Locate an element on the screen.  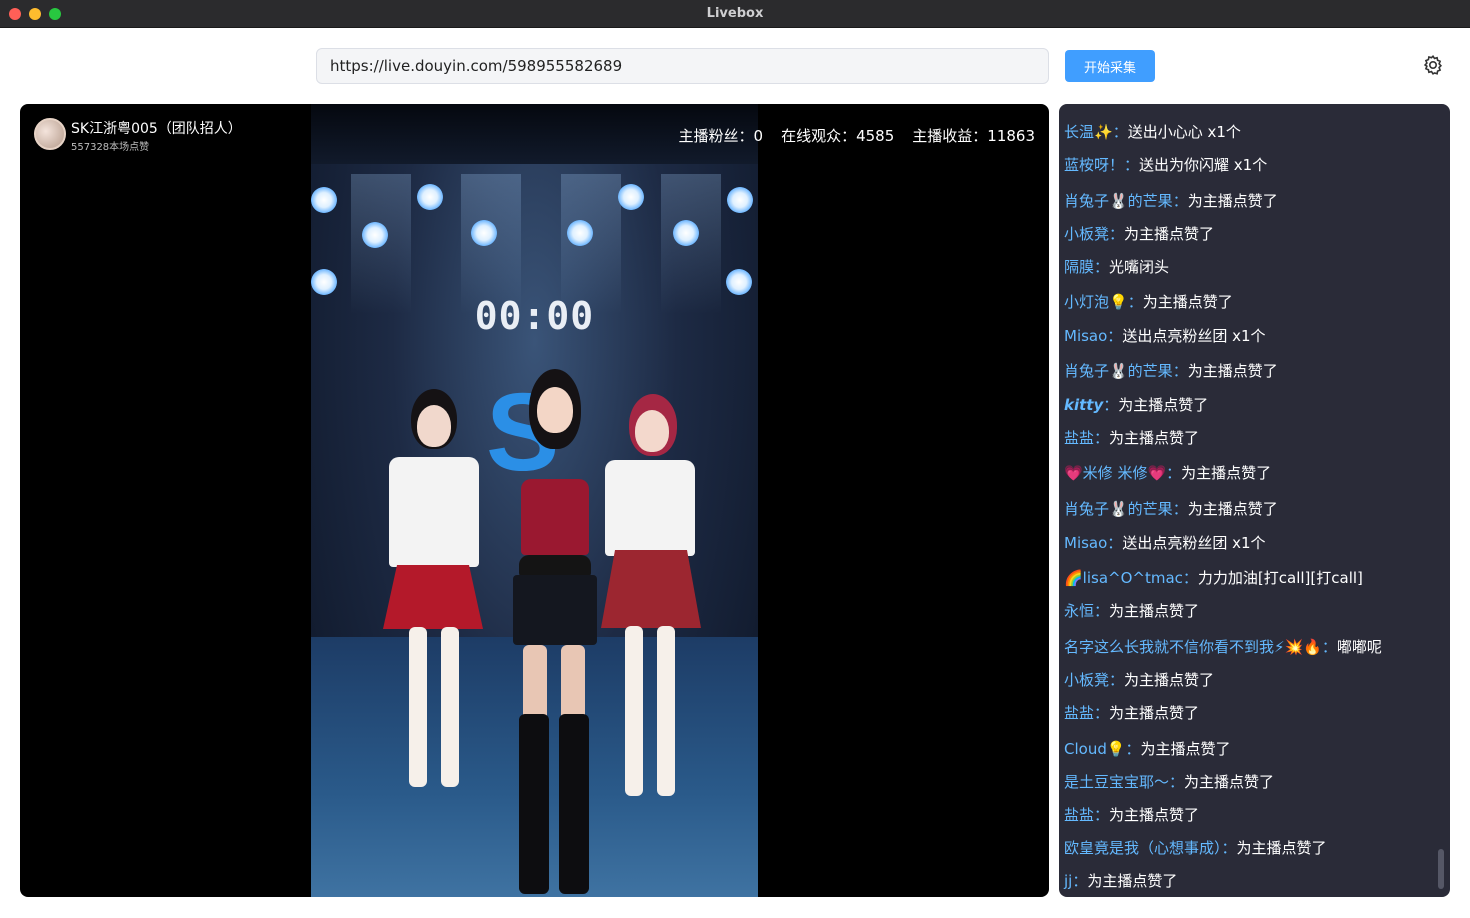
chat-username: 💗米修 米修💗 is located at coordinates (1115, 473).